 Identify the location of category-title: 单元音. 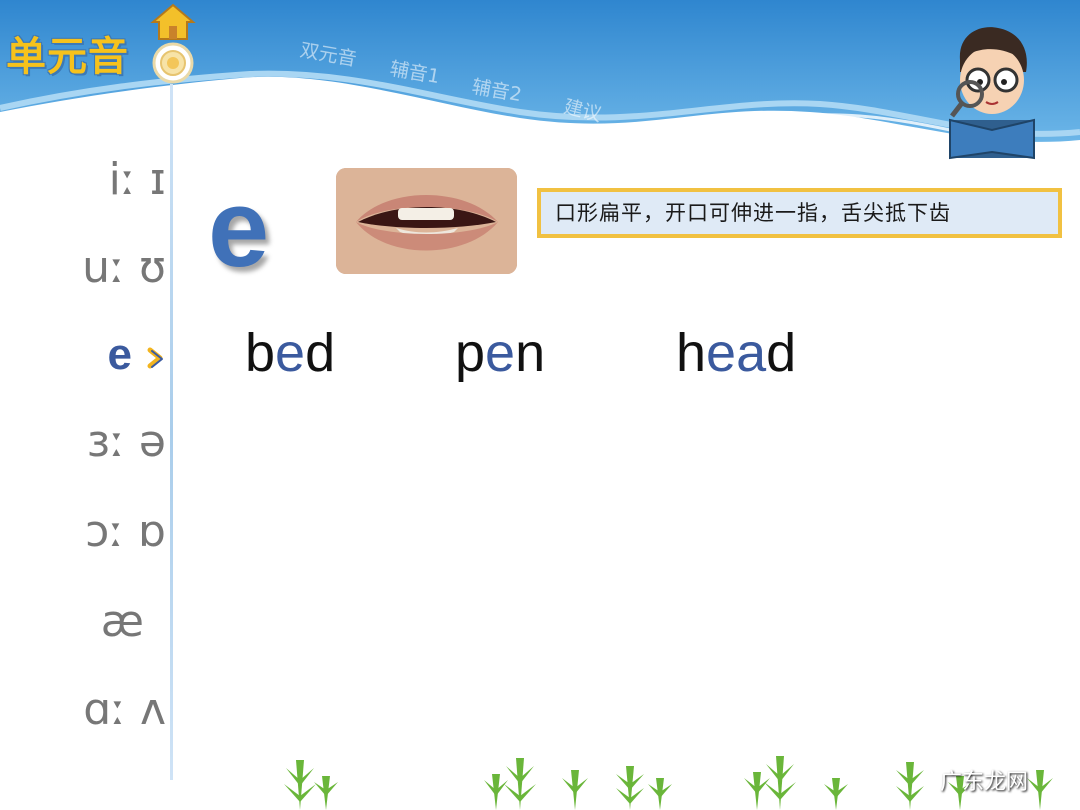
(67, 57).